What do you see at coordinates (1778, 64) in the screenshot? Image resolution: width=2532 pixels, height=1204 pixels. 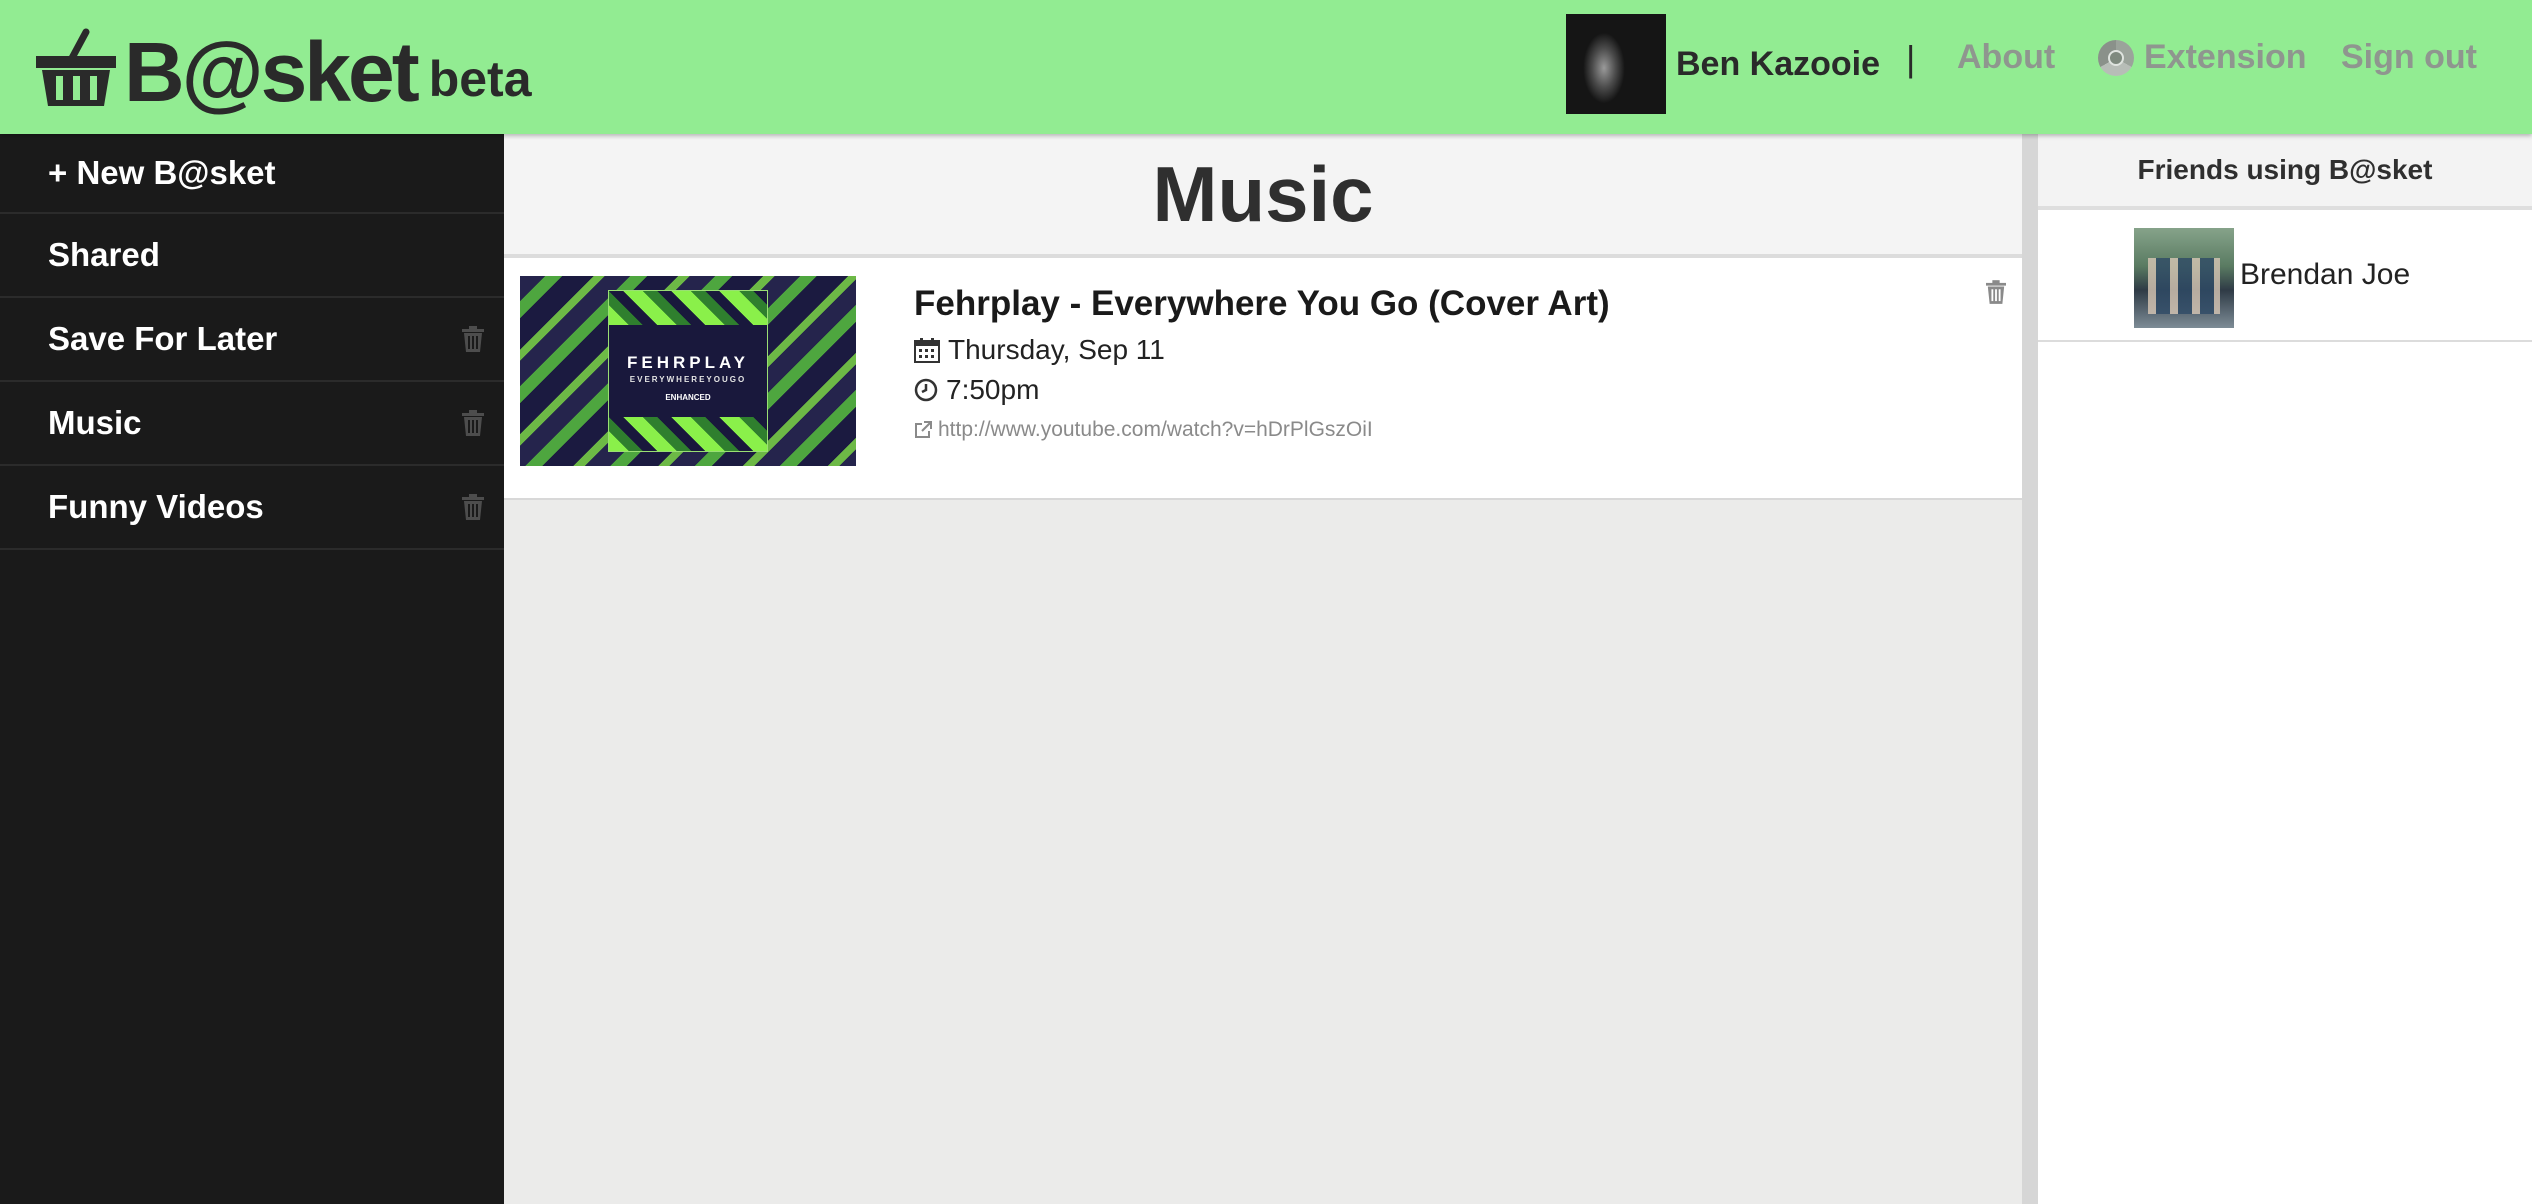 I see `user-name: Ben Kazooie` at bounding box center [1778, 64].